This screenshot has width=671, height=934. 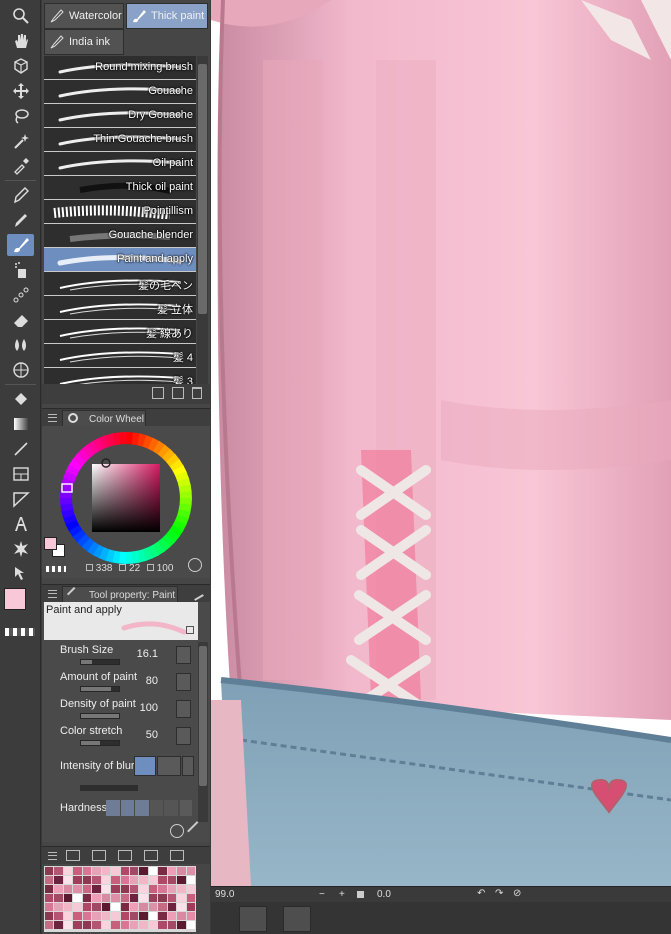 I want to click on fill-bucket-icon, so click(x=20, y=399).